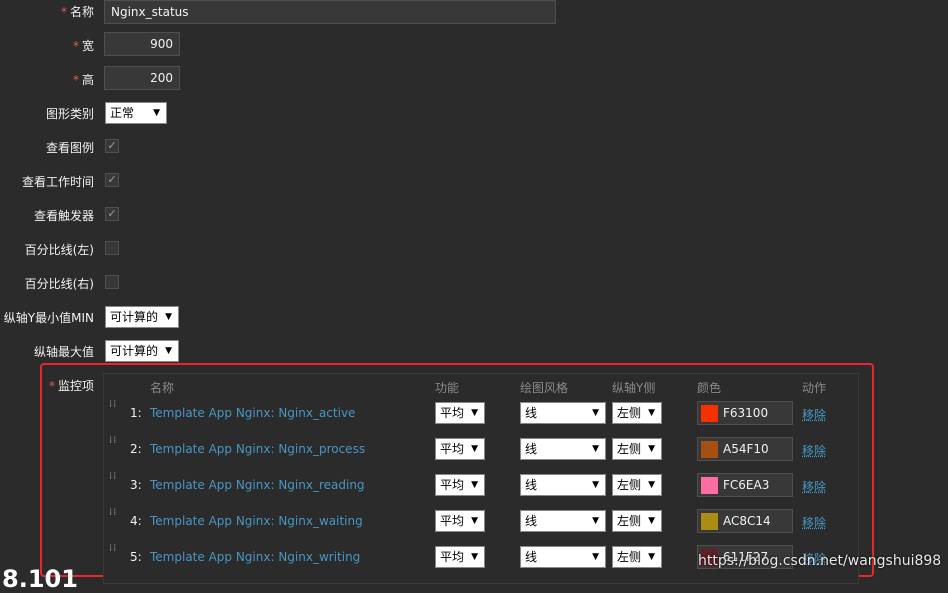 Image resolution: width=948 pixels, height=593 pixels. What do you see at coordinates (257, 485) in the screenshot?
I see `item-name-link: Template App Nginx: Nginx_reading` at bounding box center [257, 485].